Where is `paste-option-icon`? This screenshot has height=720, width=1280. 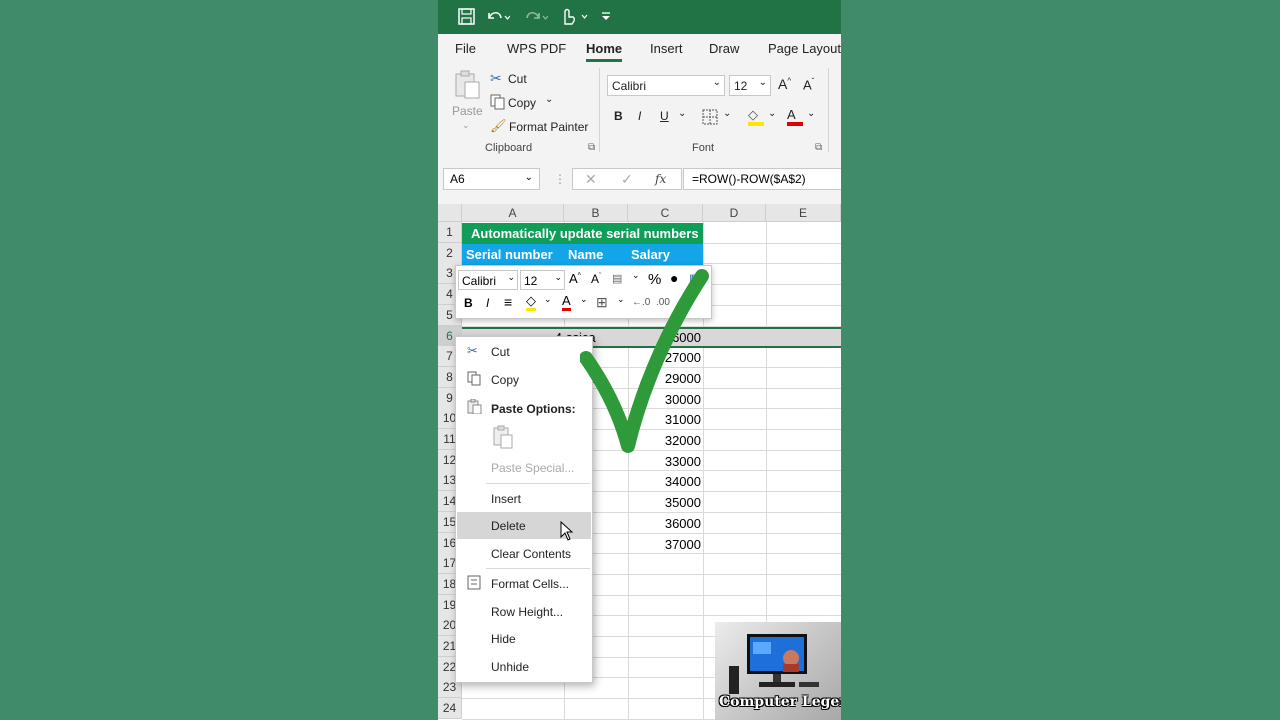
paste-option-icon is located at coordinates (503, 437).